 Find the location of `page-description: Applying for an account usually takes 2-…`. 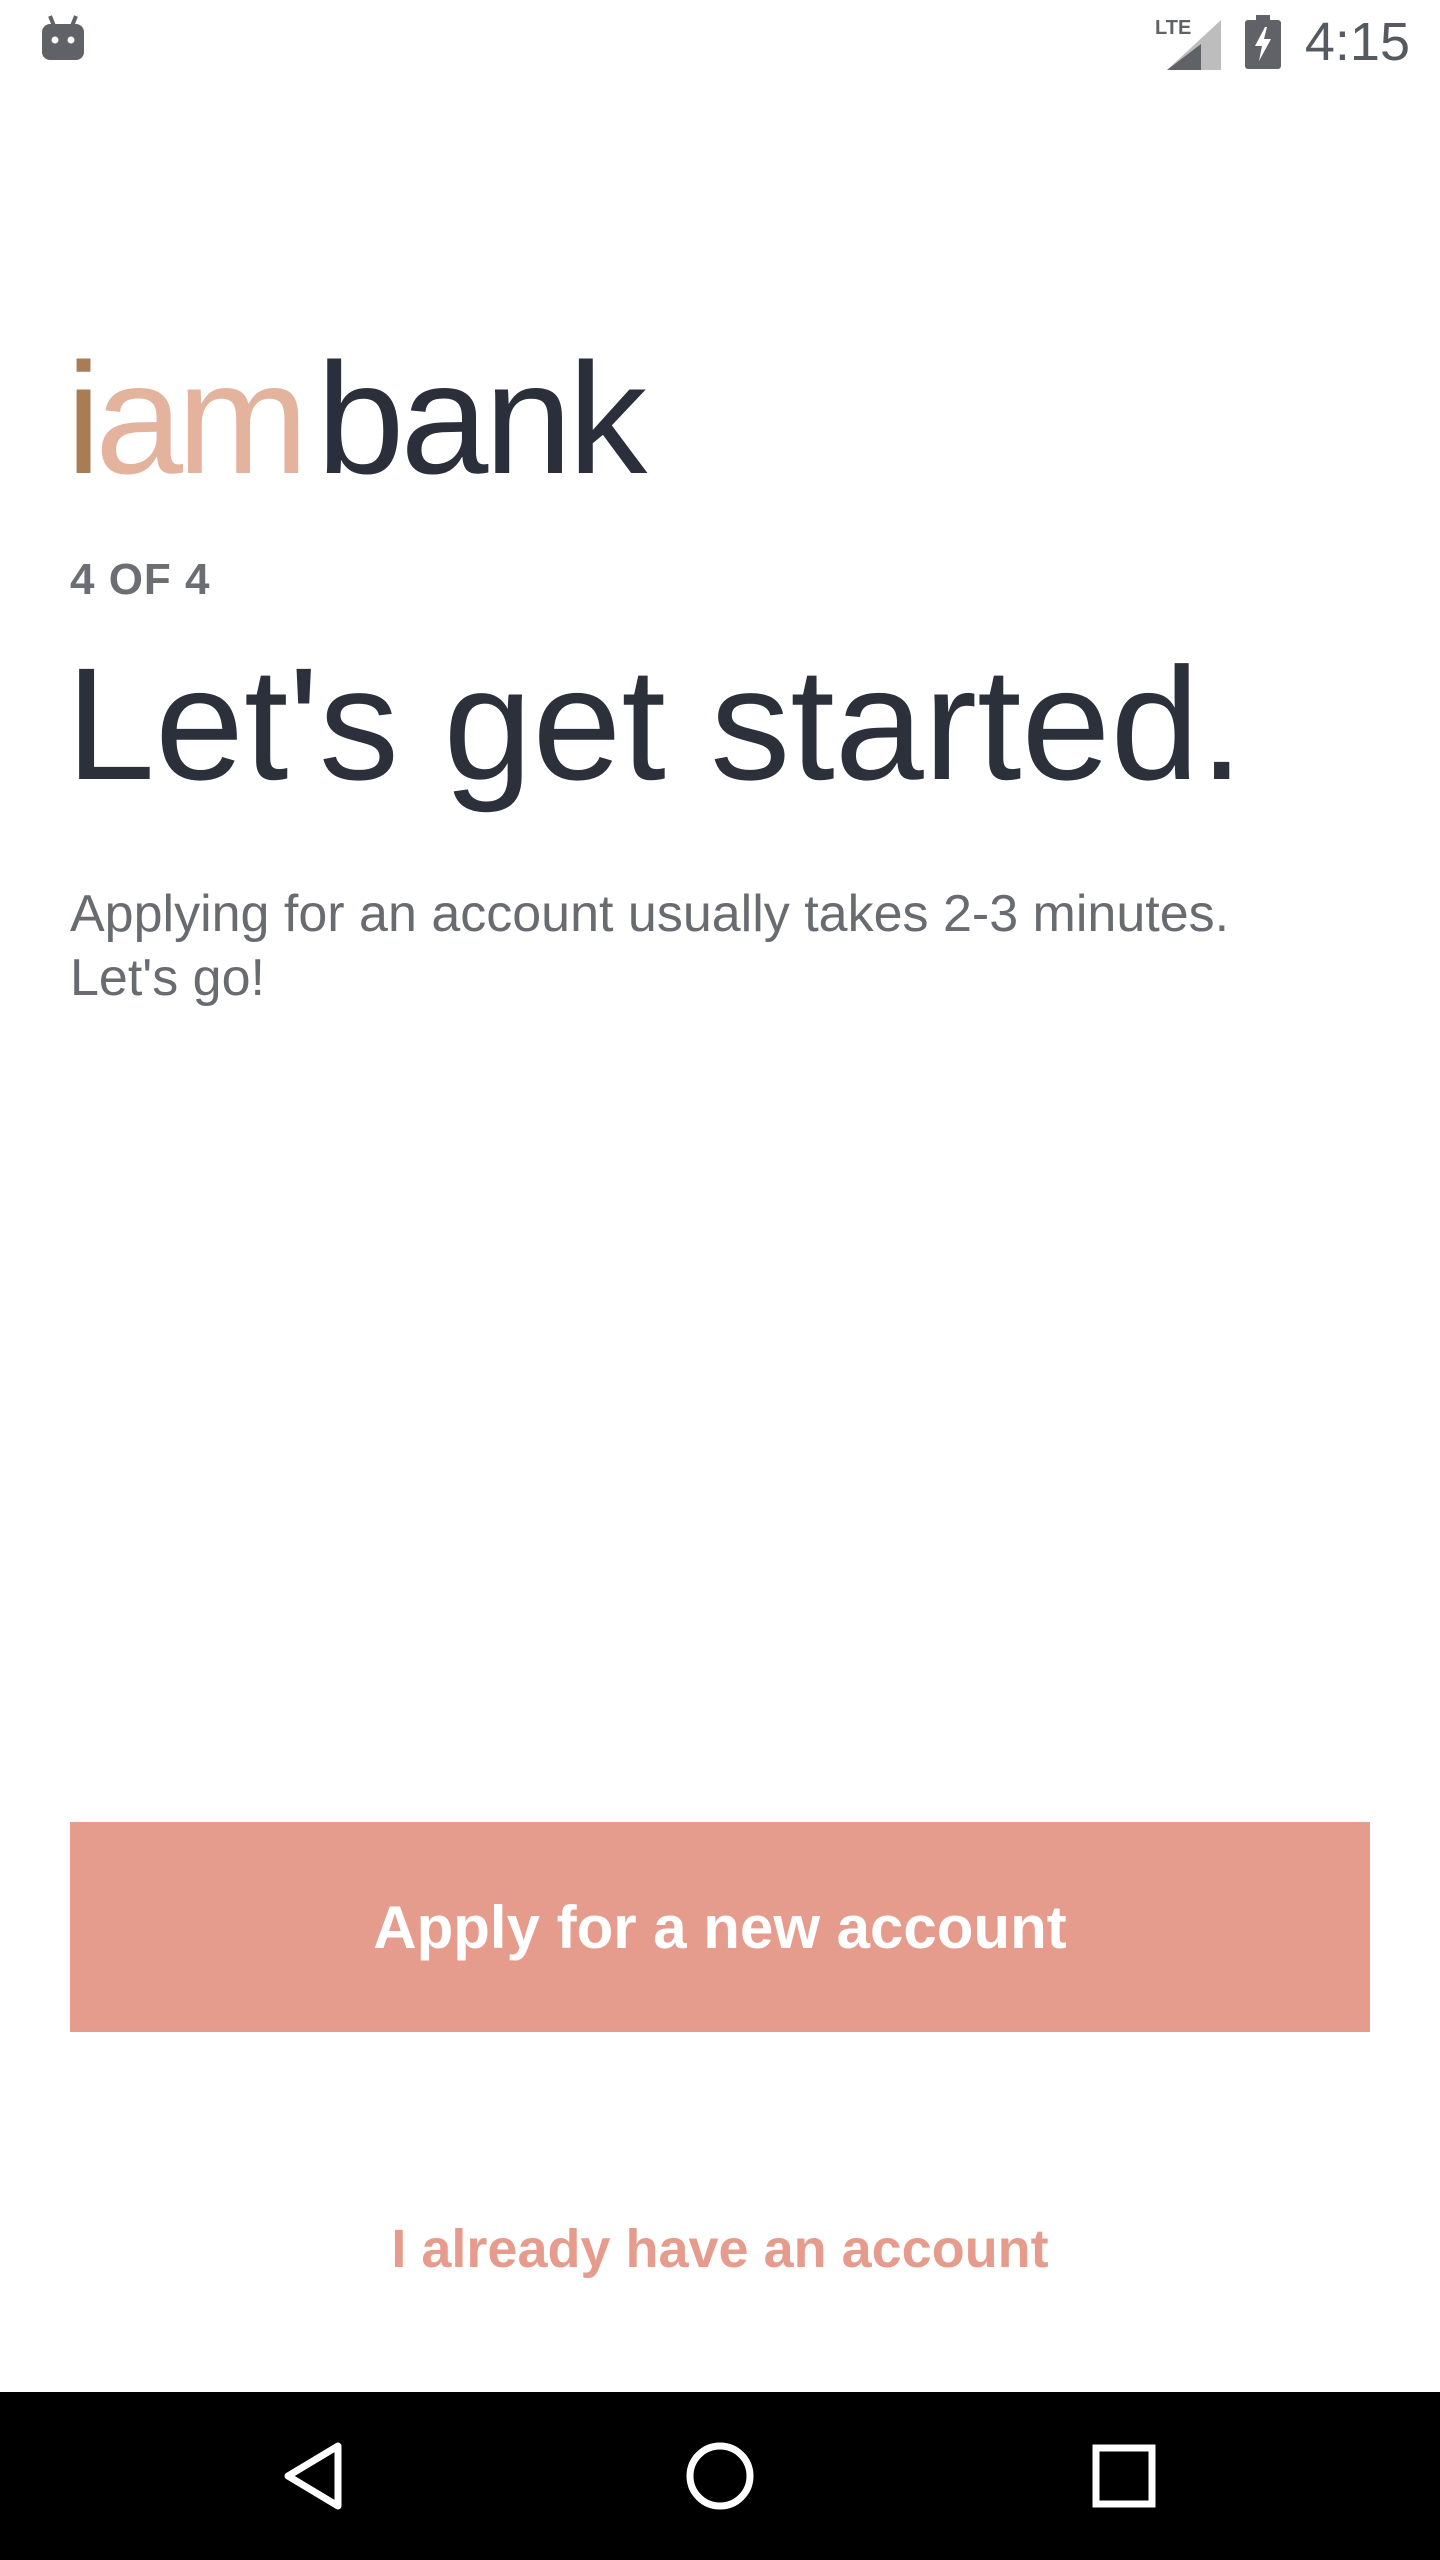

page-description: Applying for an account usually takes 2-… is located at coordinates (720, 946).